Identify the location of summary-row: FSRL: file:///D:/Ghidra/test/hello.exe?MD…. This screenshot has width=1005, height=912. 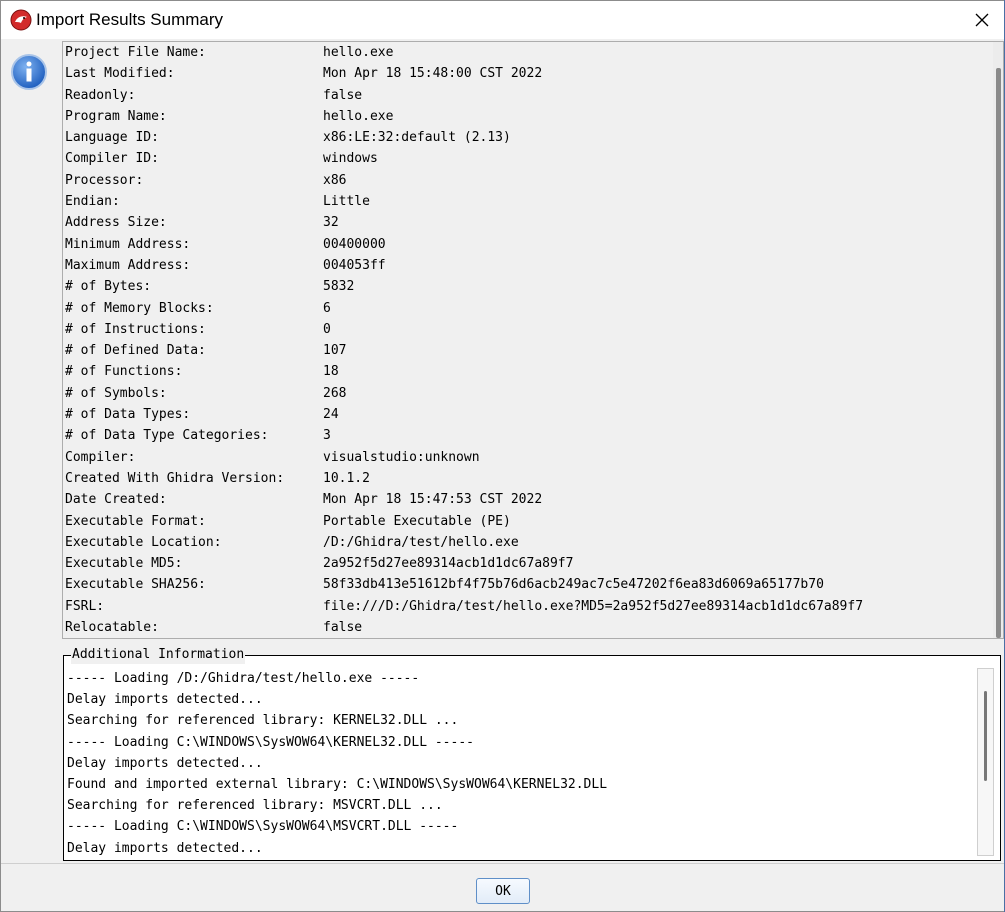
(464, 606).